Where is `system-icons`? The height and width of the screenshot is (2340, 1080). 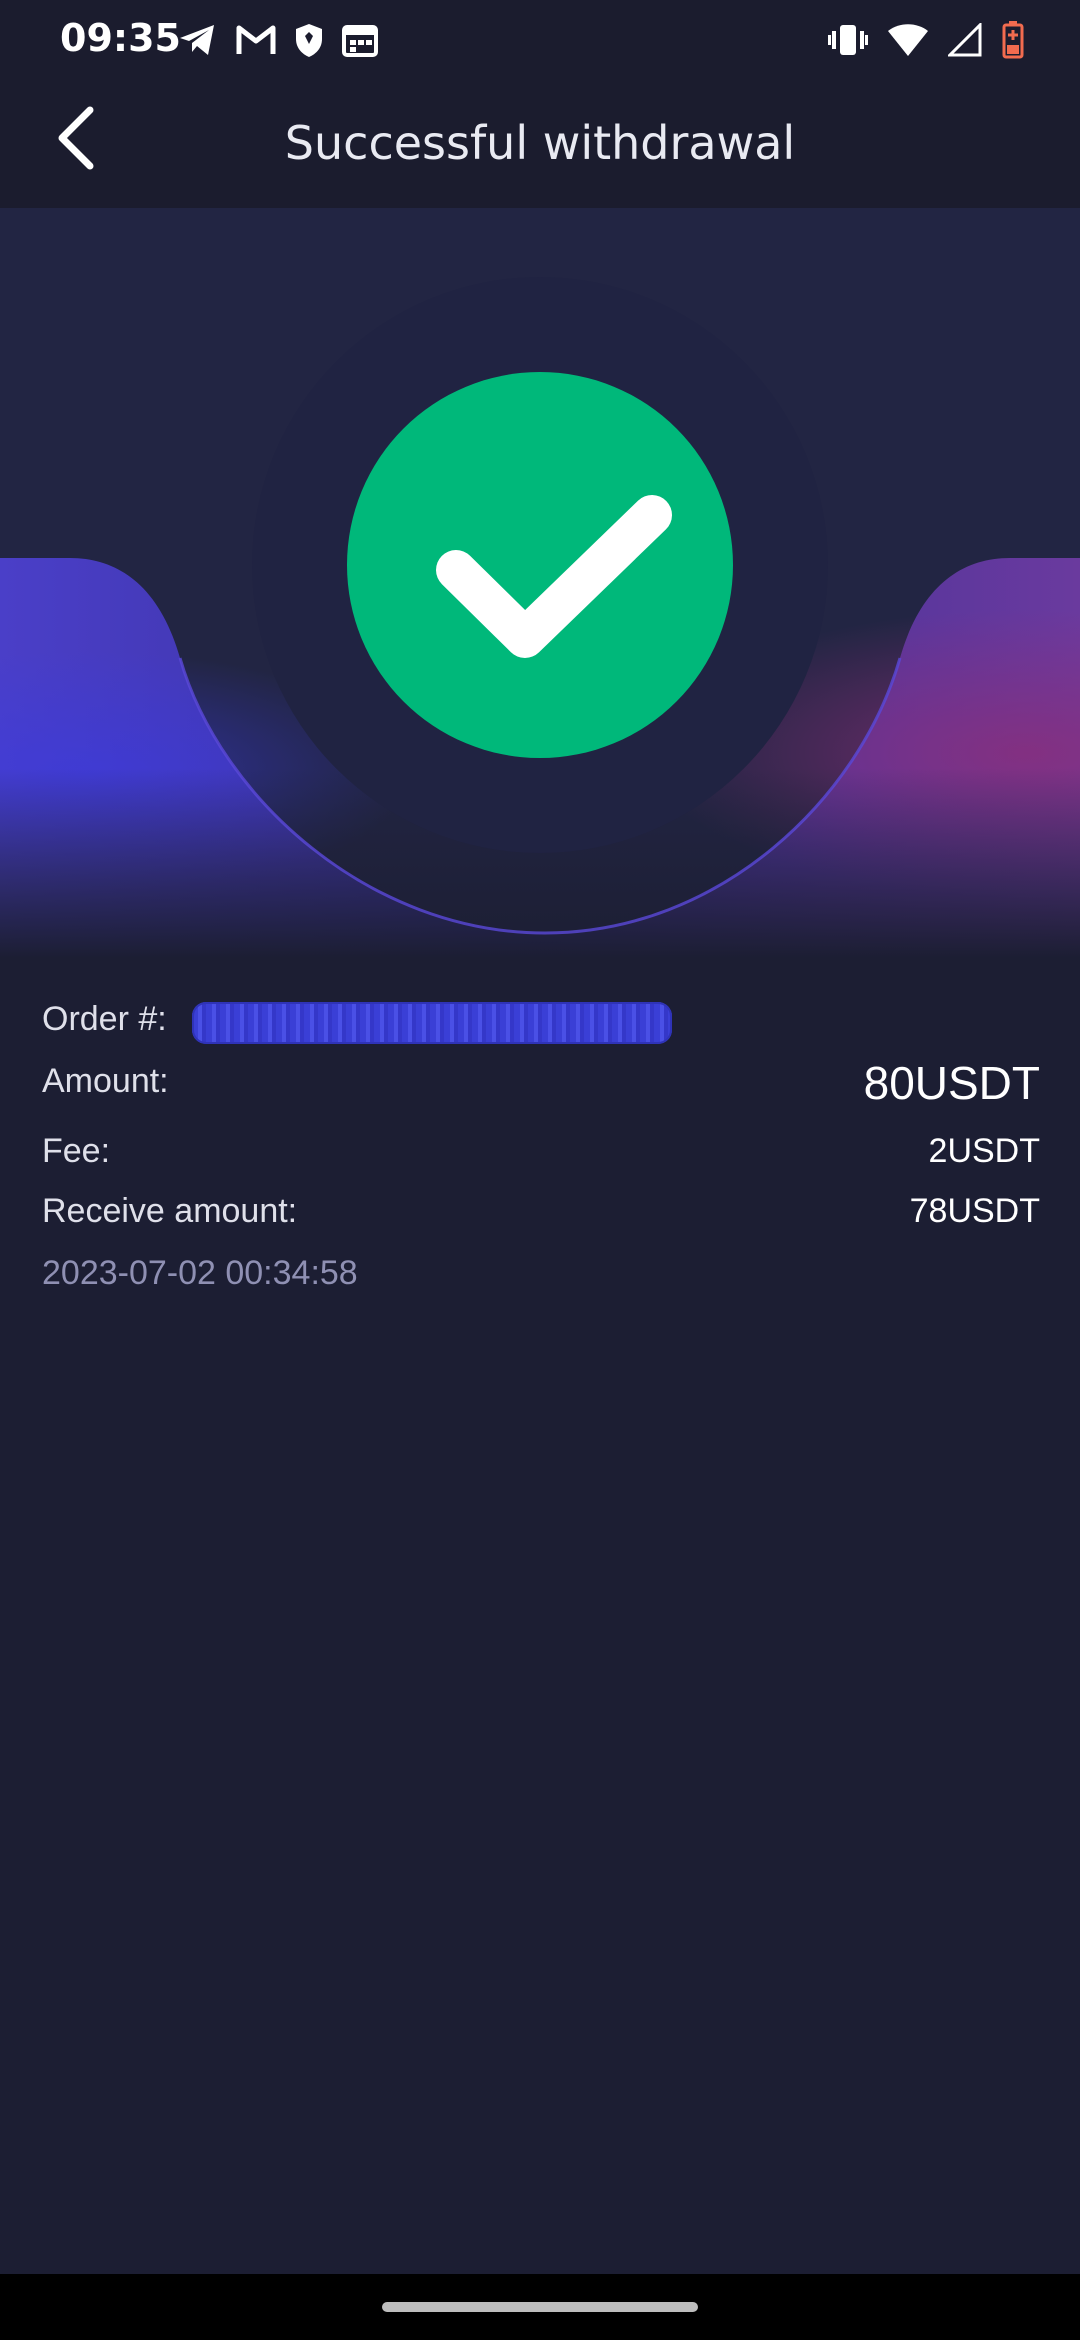 system-icons is located at coordinates (926, 40).